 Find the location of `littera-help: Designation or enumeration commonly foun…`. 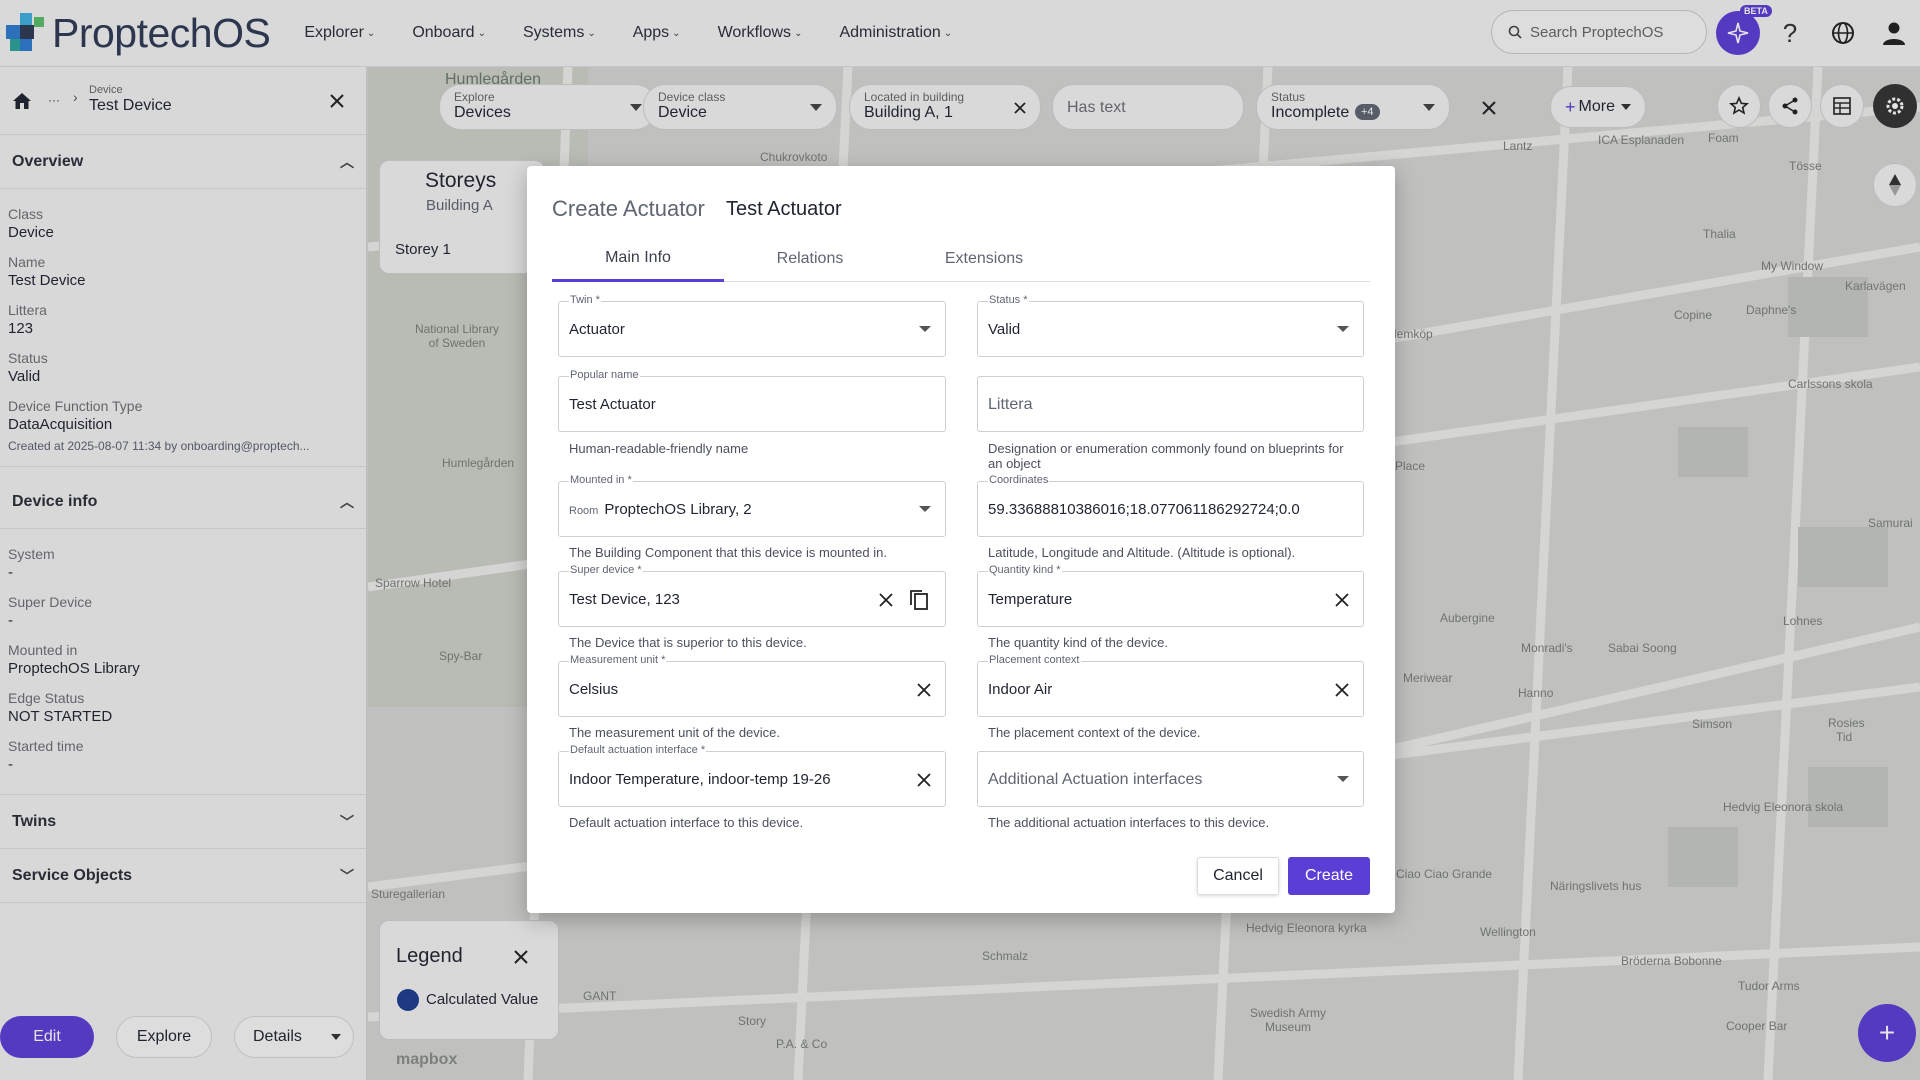

littera-help: Designation or enumeration commonly foun… is located at coordinates (1166, 456).